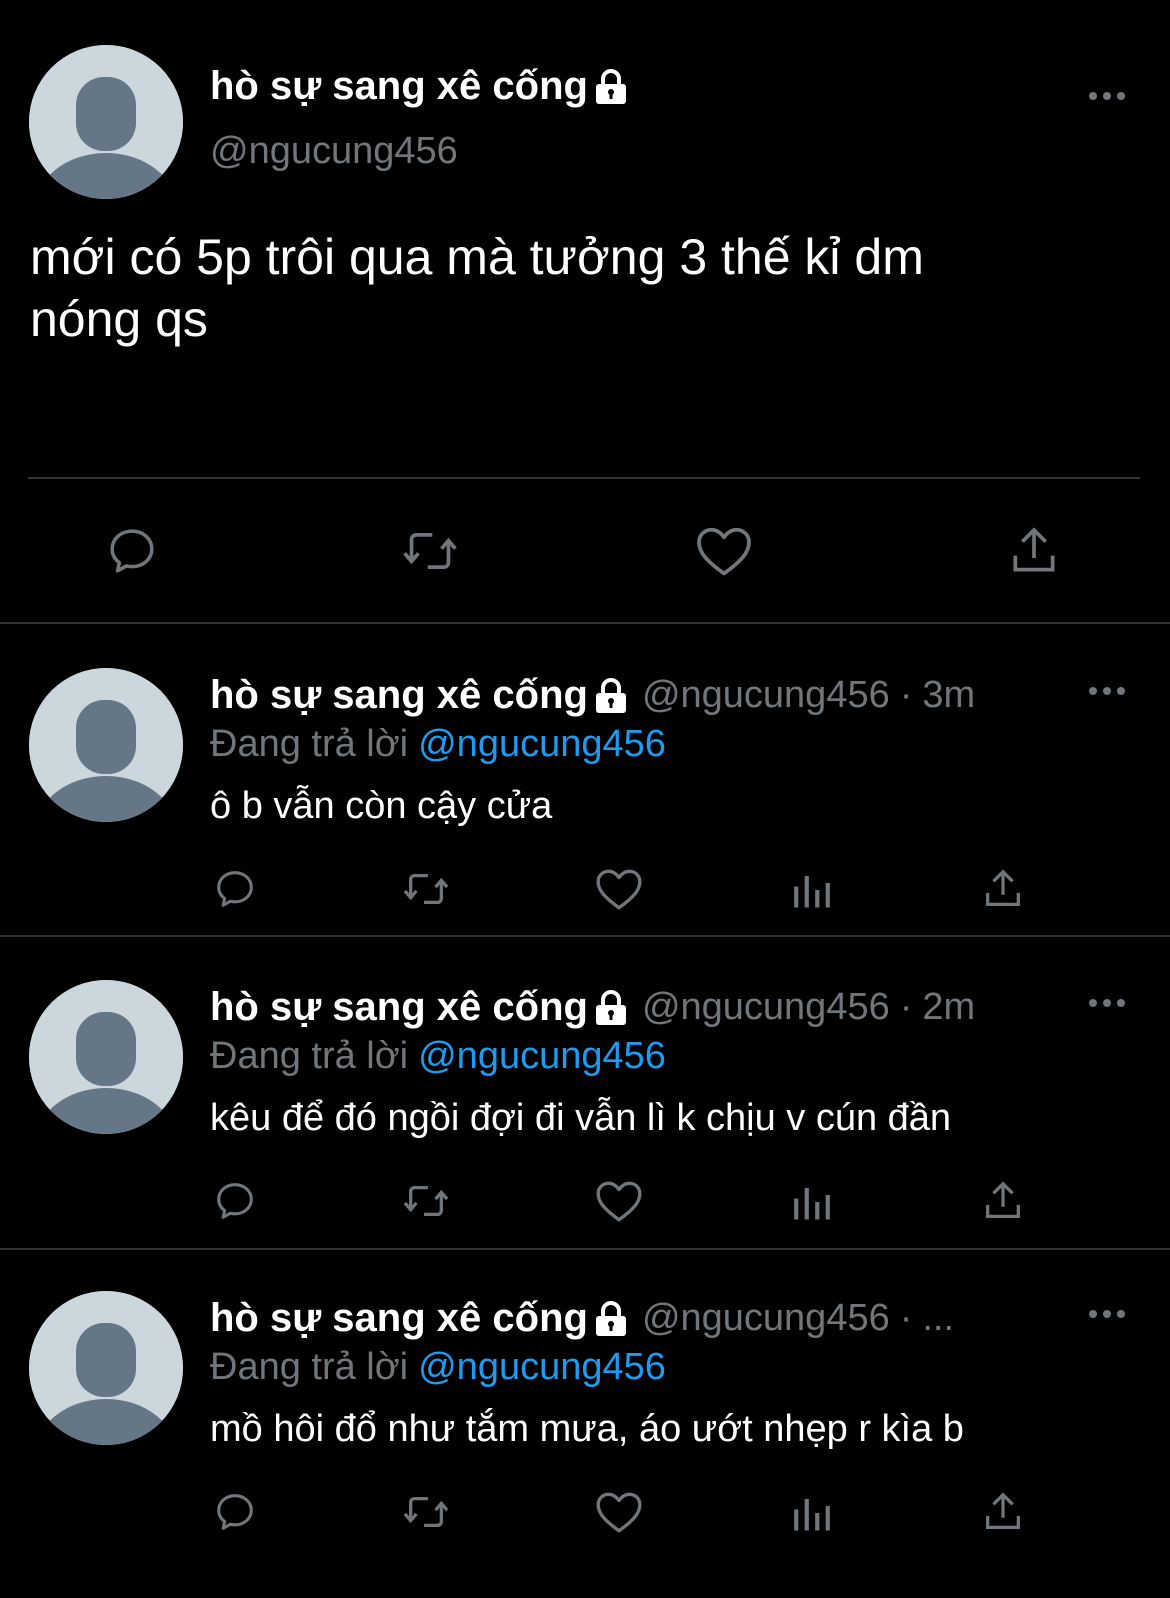 The height and width of the screenshot is (1598, 1170). What do you see at coordinates (948, 695) in the screenshot?
I see `timestamp: 3m` at bounding box center [948, 695].